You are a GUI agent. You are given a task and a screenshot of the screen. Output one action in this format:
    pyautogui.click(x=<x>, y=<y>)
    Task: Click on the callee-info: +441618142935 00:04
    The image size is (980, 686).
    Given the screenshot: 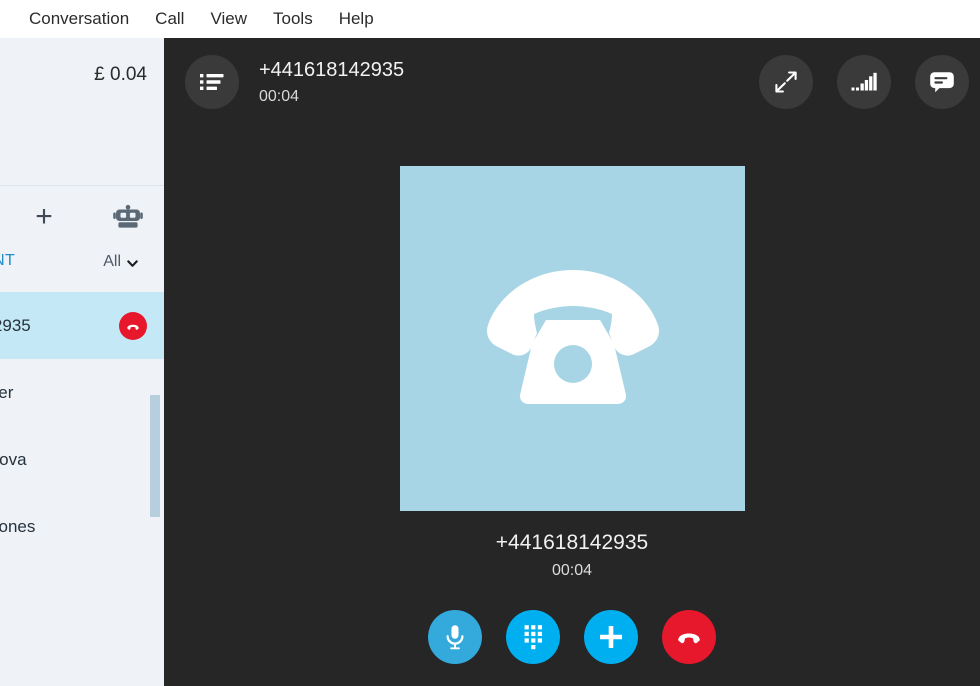 What is the action you would take?
    pyautogui.click(x=572, y=555)
    